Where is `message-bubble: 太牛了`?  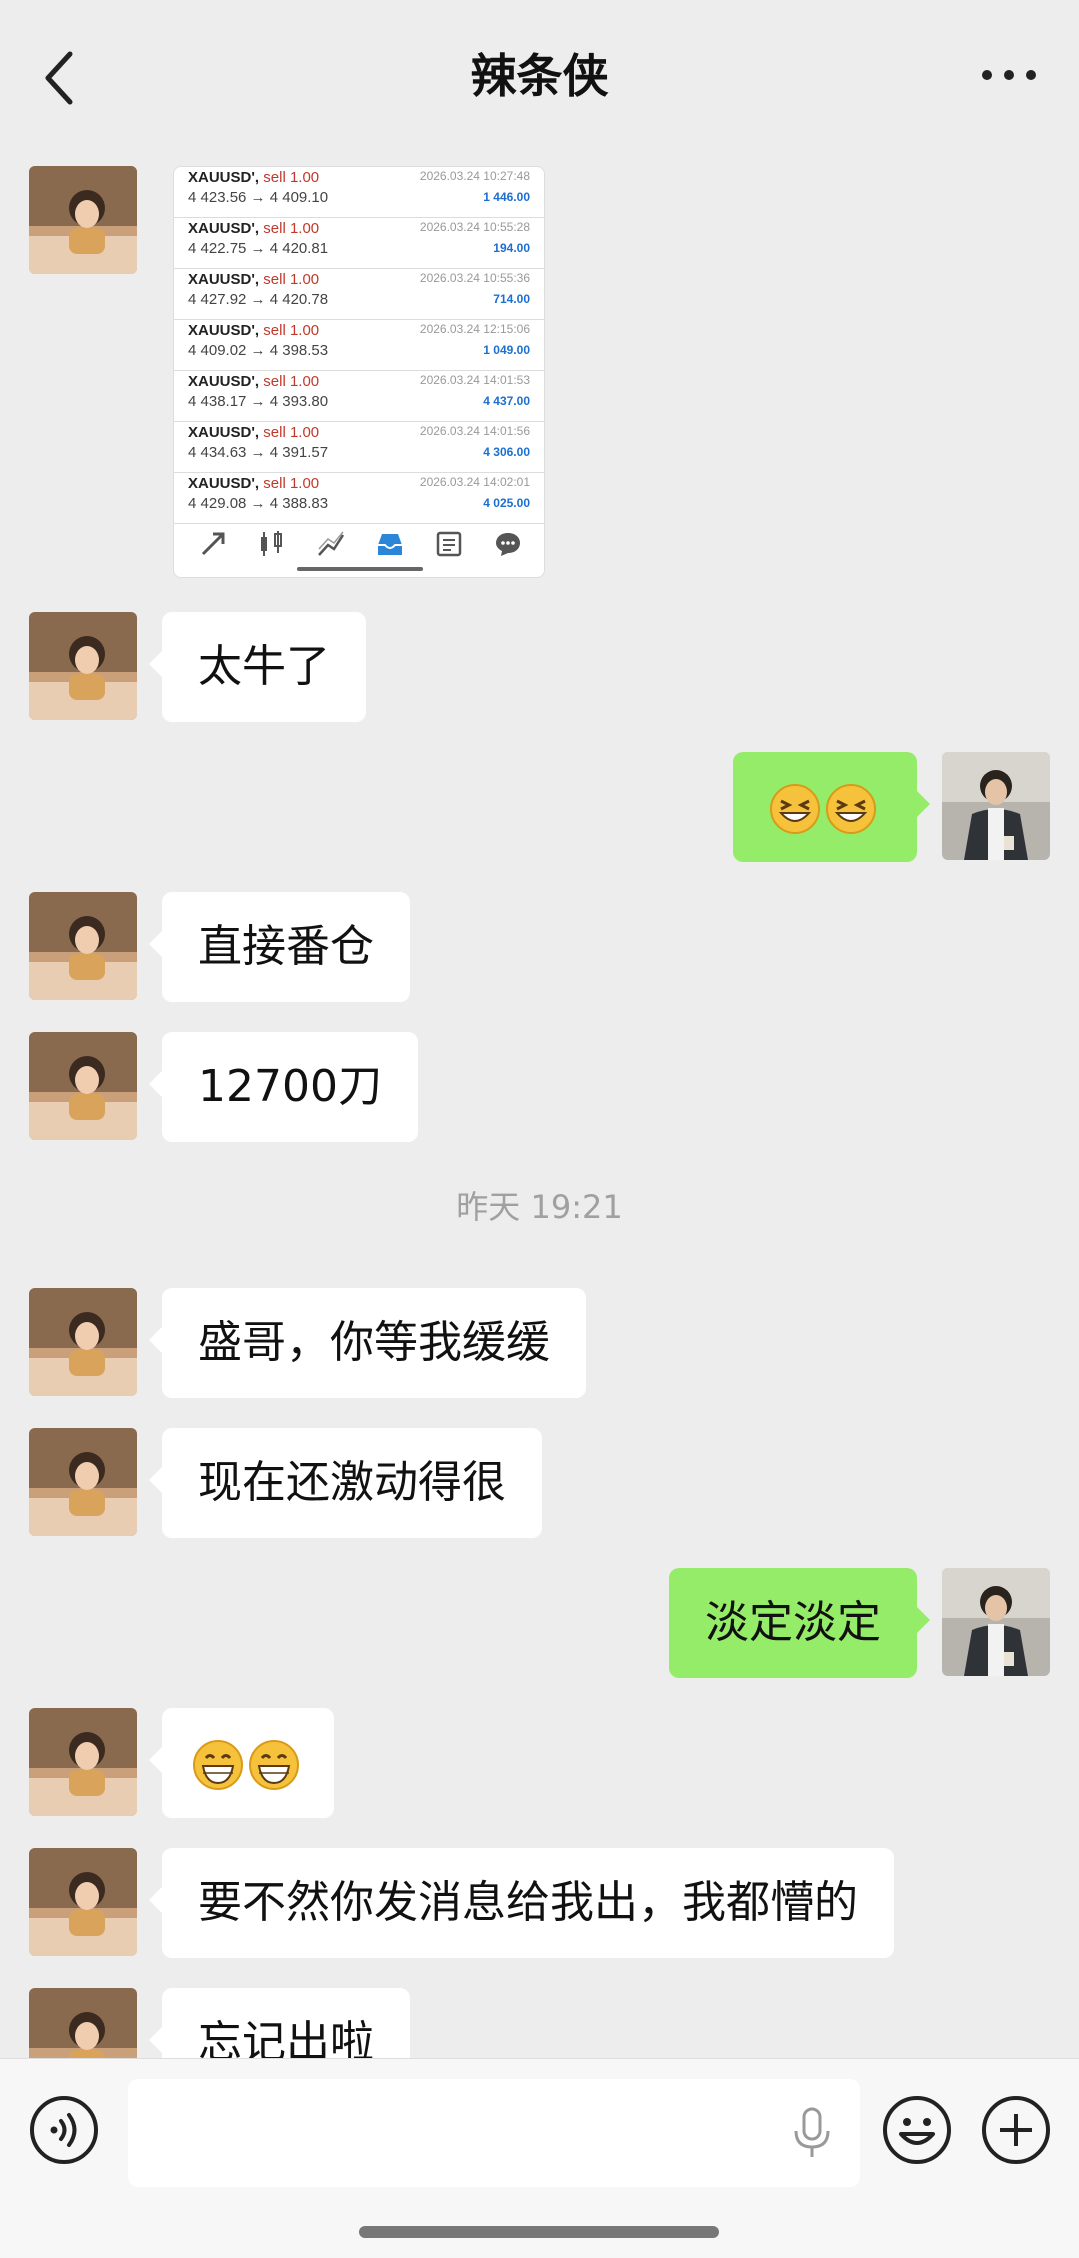
message-bubble: 太牛了 is located at coordinates (257, 667).